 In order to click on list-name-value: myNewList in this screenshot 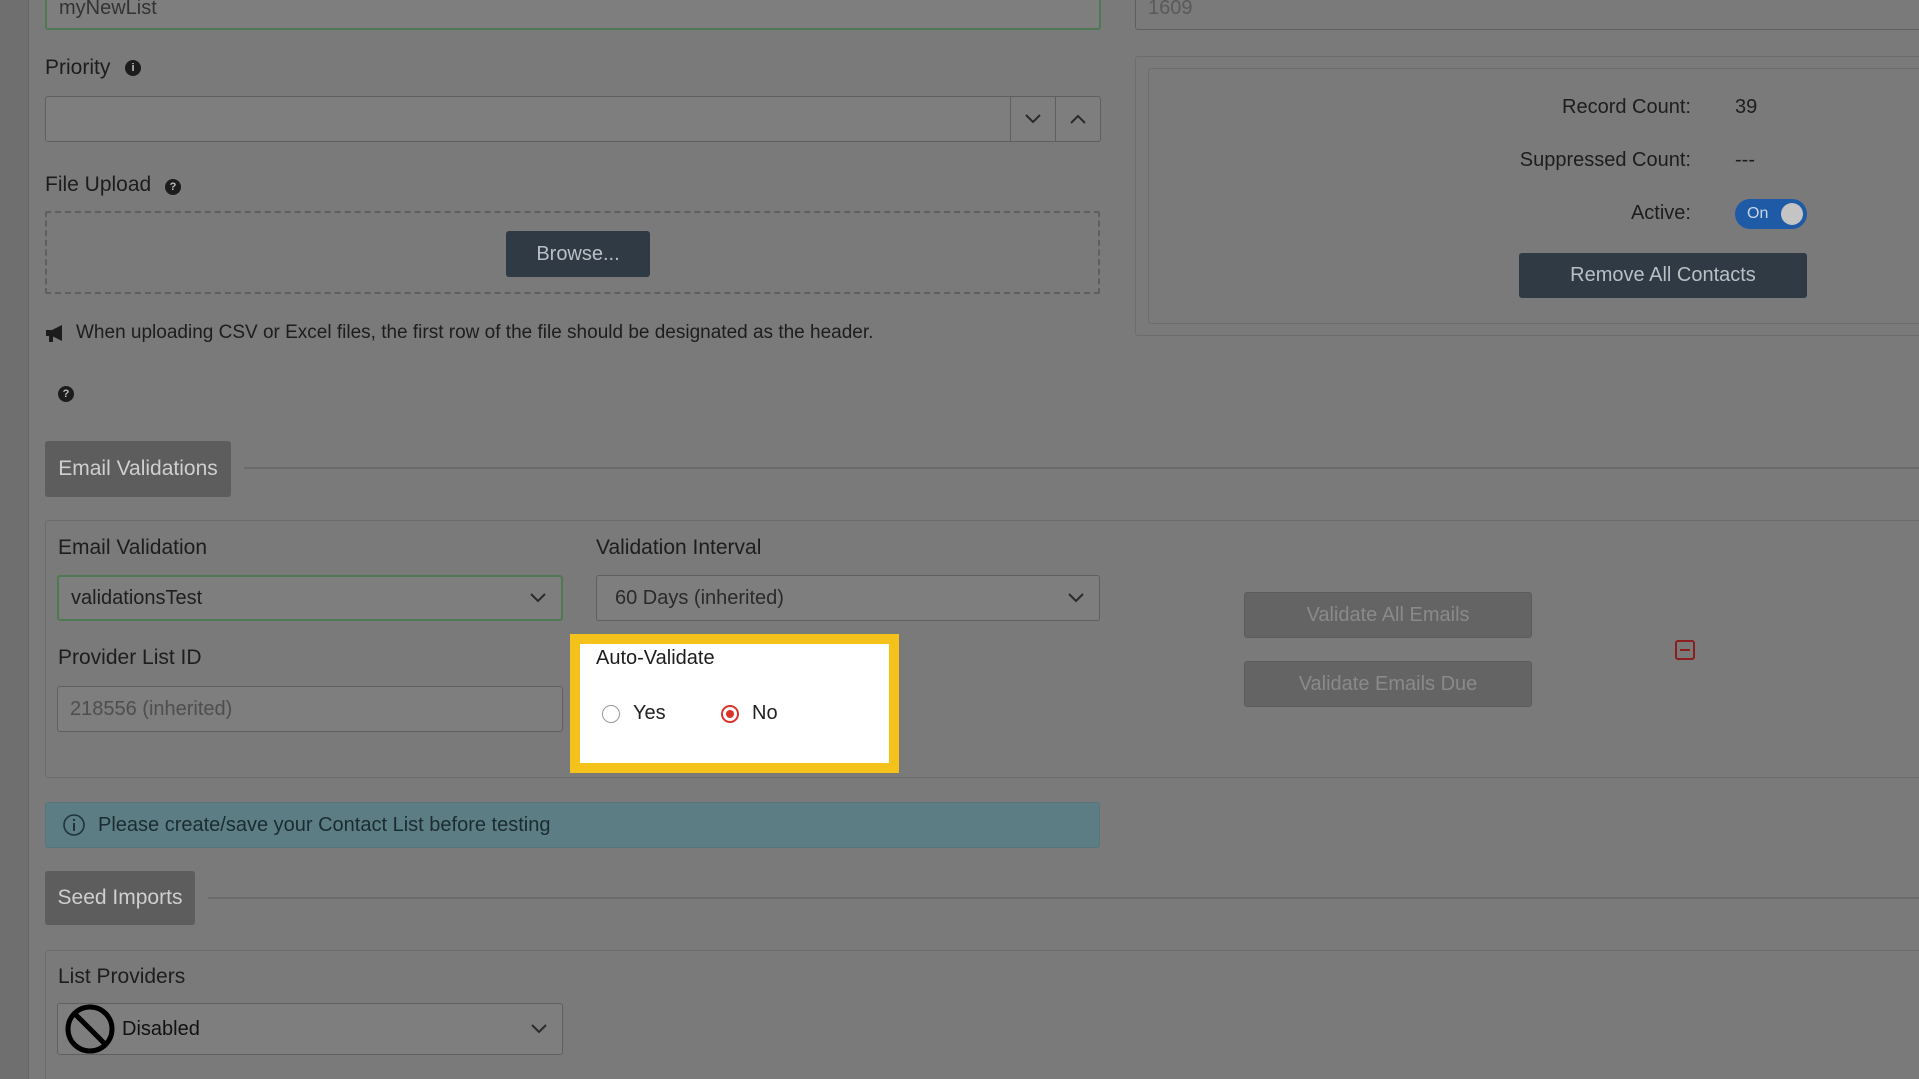, I will do `click(108, 9)`.